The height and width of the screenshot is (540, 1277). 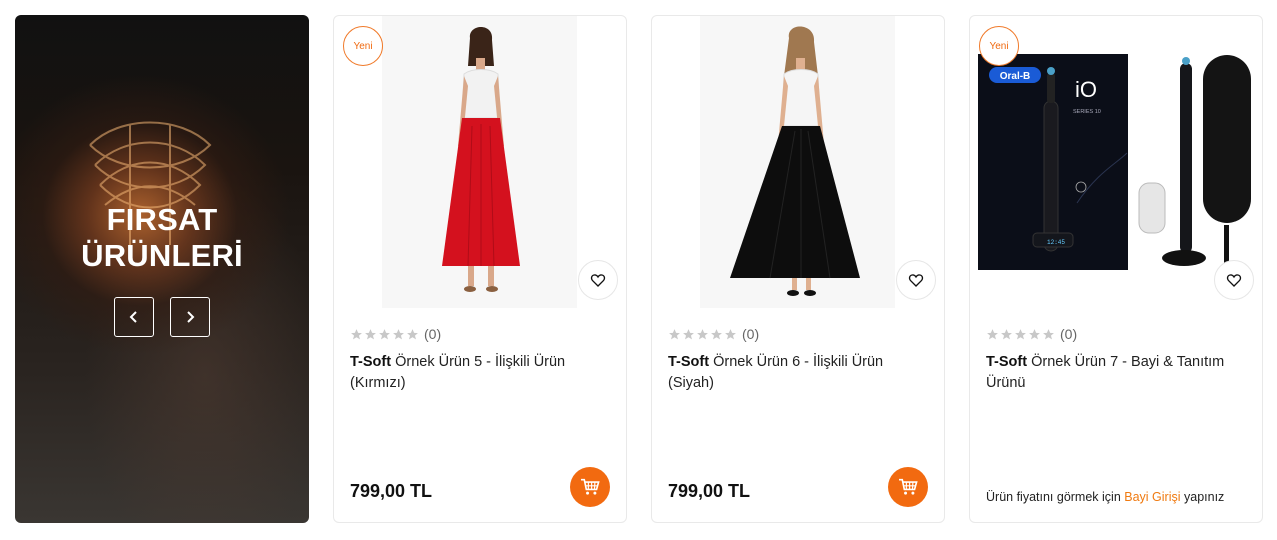 I want to click on model-black-skirt-image, so click(x=797, y=162).